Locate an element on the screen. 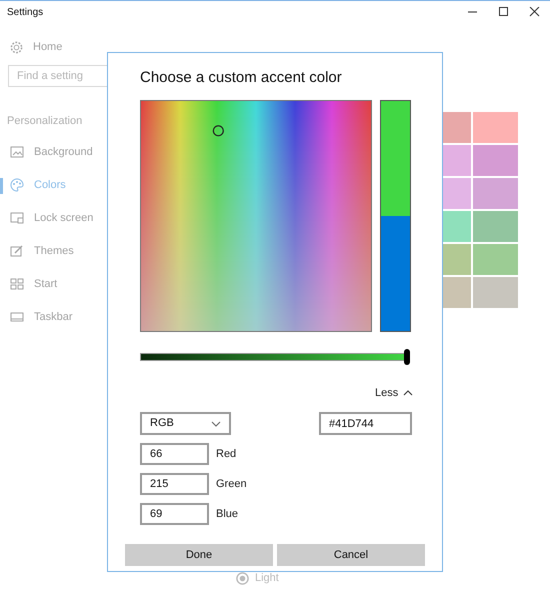  channel-label: Red is located at coordinates (226, 454).